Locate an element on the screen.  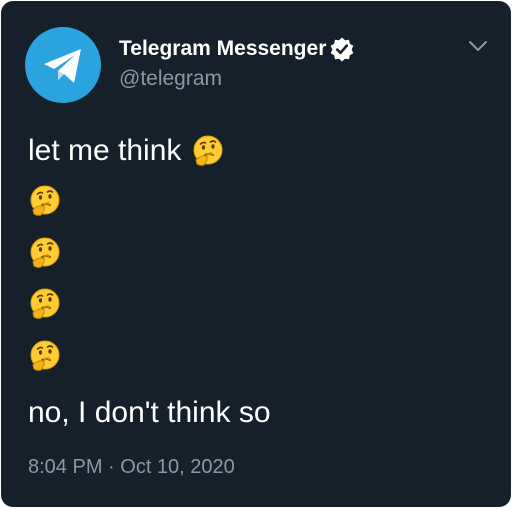
tweet-text-line-6: no, I don't think so is located at coordinates (149, 413).